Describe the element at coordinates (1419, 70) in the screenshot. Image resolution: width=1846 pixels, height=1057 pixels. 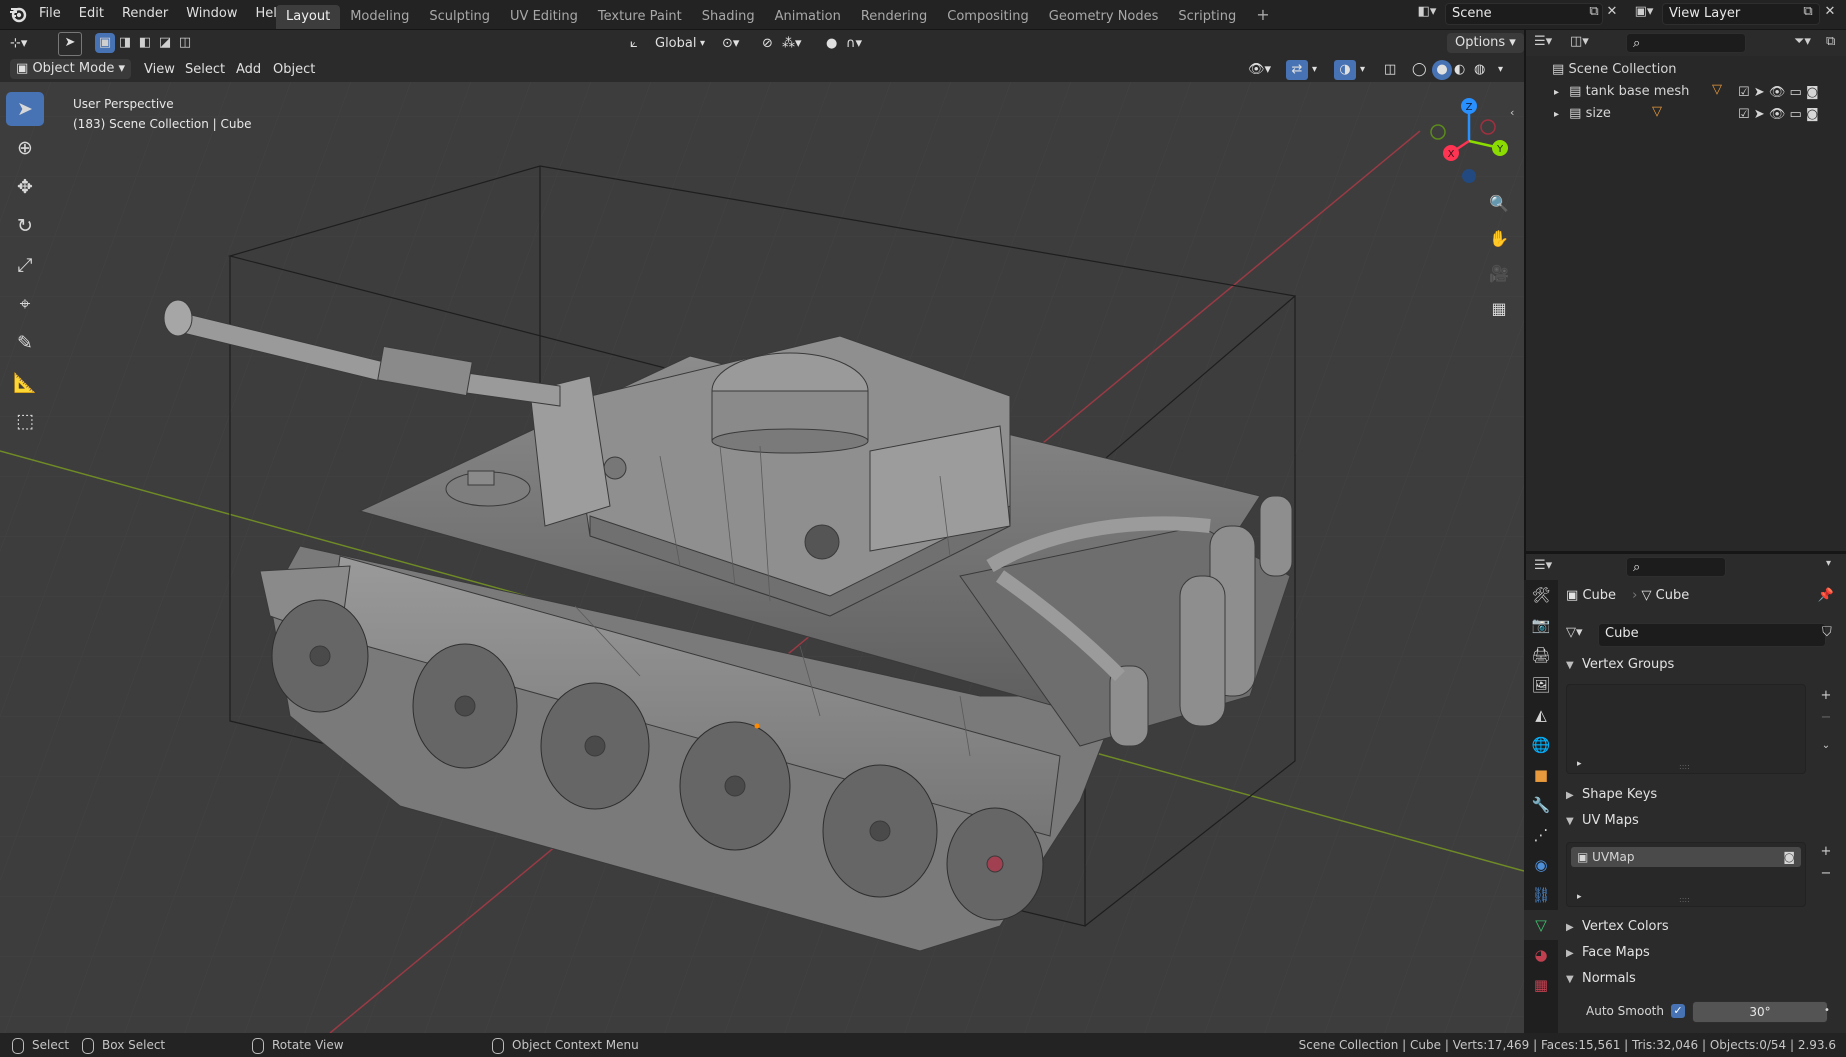
I see `wireframe-shading-icon: ◯` at that location.